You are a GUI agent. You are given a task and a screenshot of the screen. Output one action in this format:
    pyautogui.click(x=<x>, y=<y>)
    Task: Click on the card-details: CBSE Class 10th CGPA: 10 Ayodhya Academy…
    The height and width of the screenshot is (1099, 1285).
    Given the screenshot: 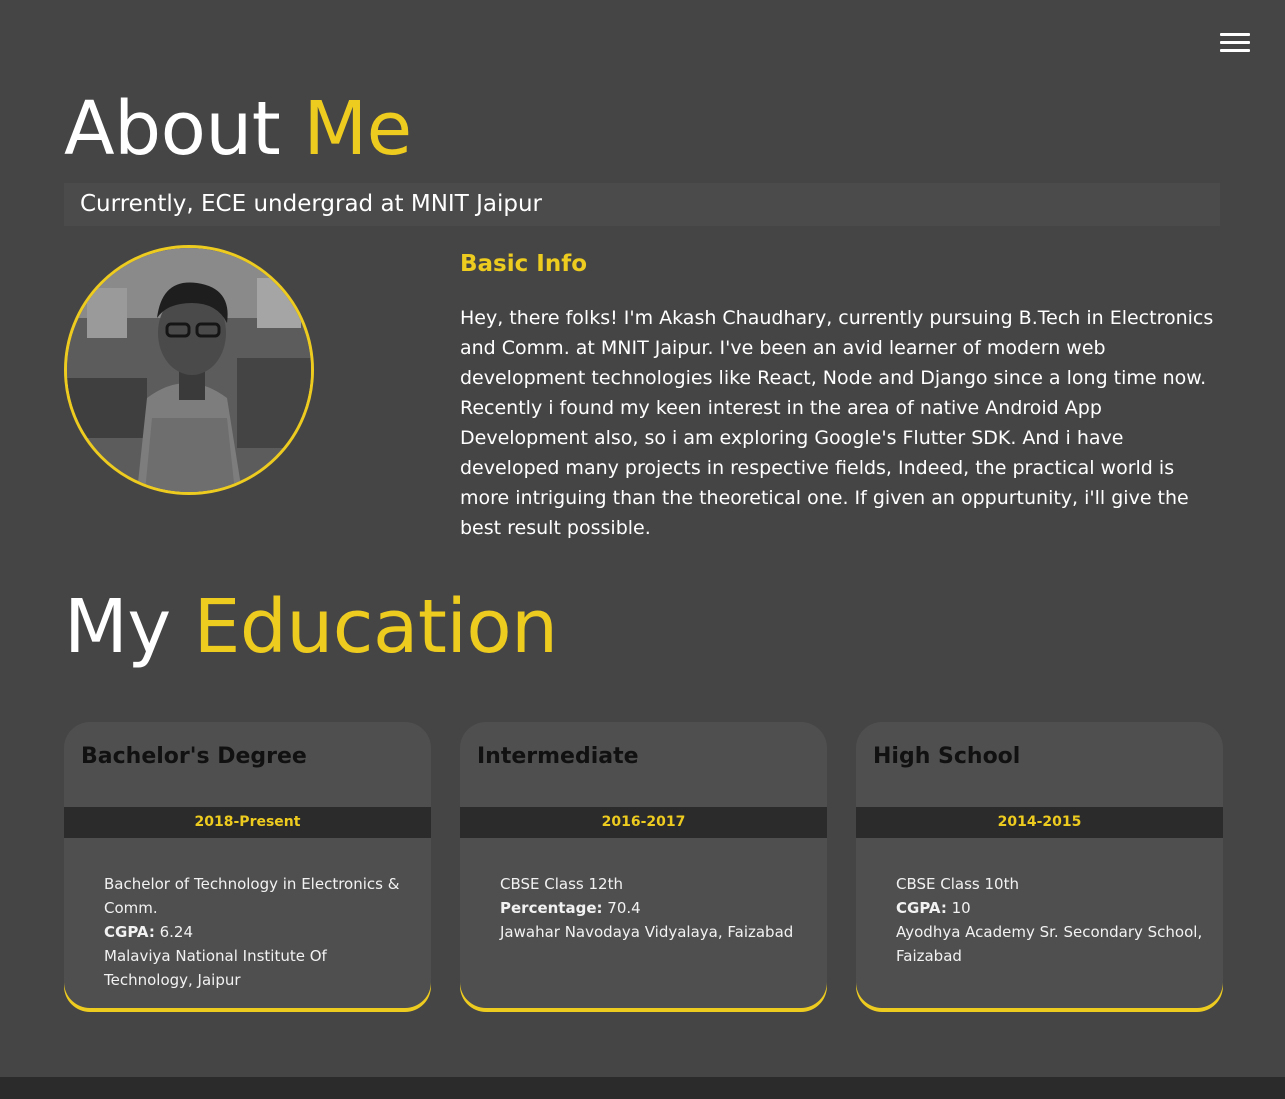 What is the action you would take?
    pyautogui.click(x=1051, y=920)
    